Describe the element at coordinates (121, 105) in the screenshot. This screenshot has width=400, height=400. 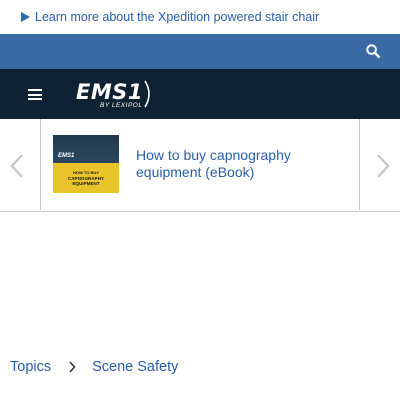
I see `logo-sub-text: BY LEXIPOL` at that location.